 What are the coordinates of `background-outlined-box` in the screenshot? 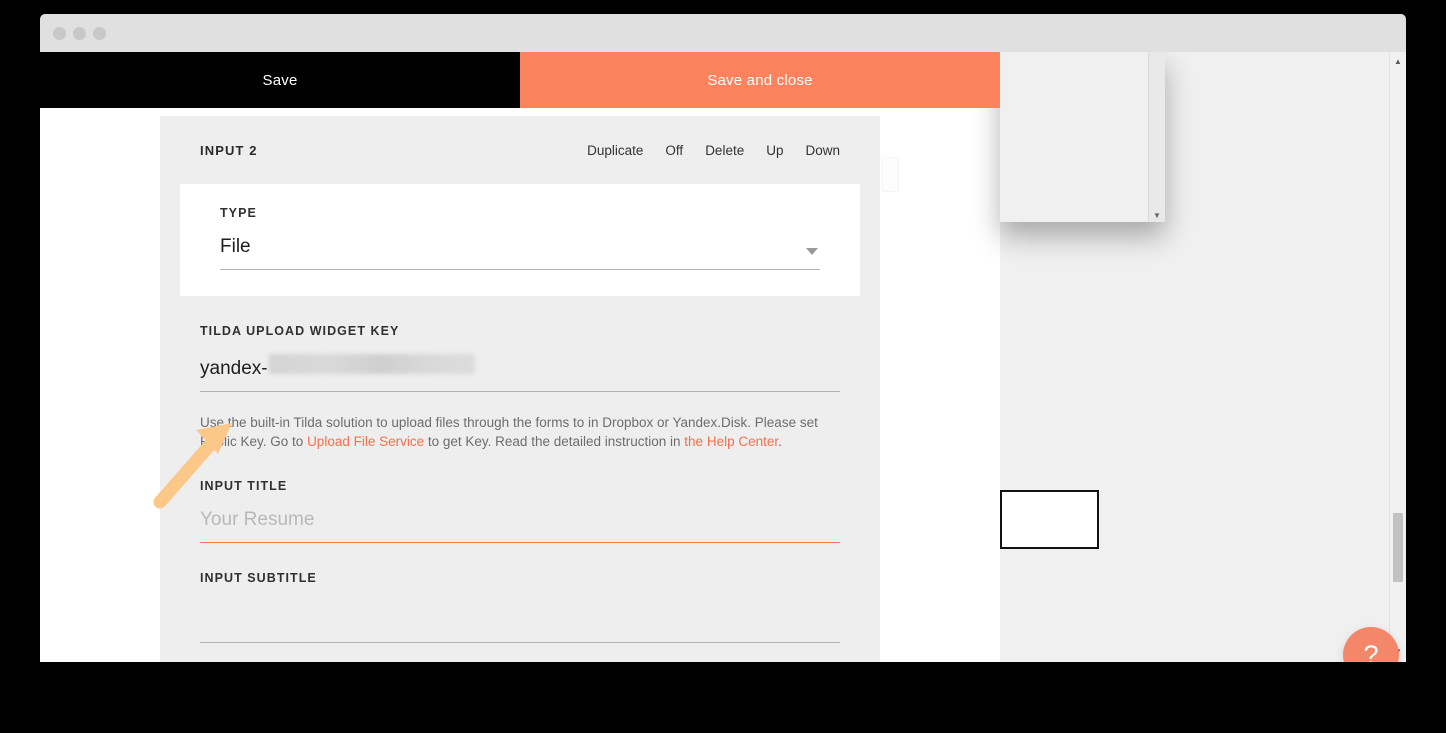 It's located at (1049, 519).